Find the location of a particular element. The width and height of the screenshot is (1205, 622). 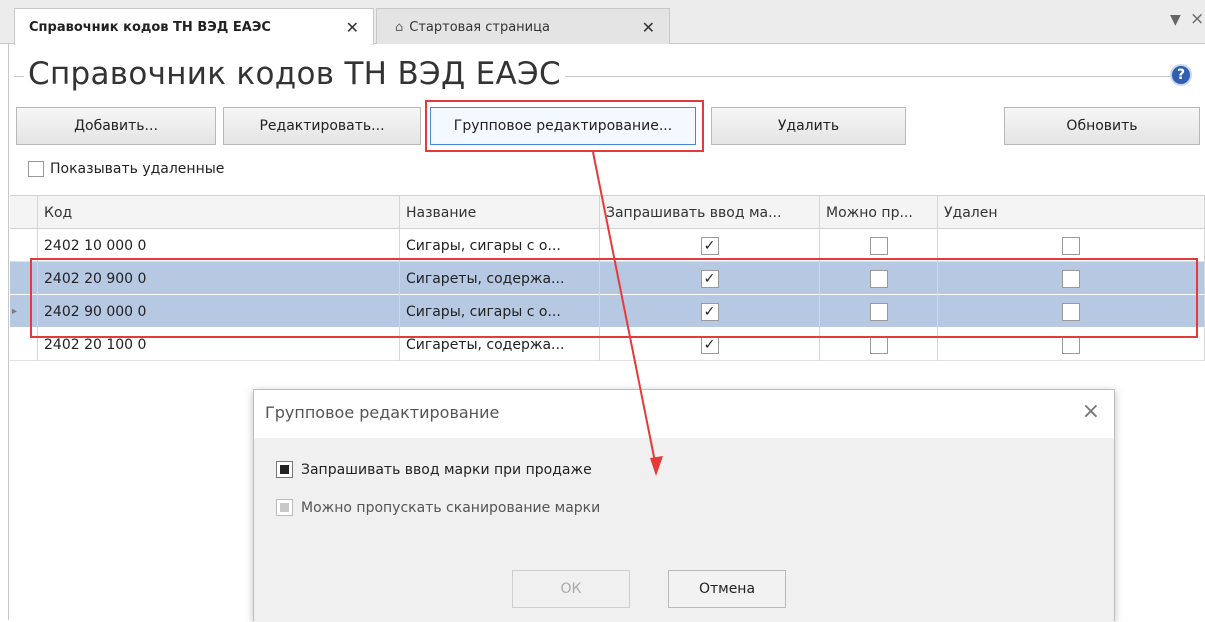

dialog-title: Групповое редактирование is located at coordinates (382, 412).